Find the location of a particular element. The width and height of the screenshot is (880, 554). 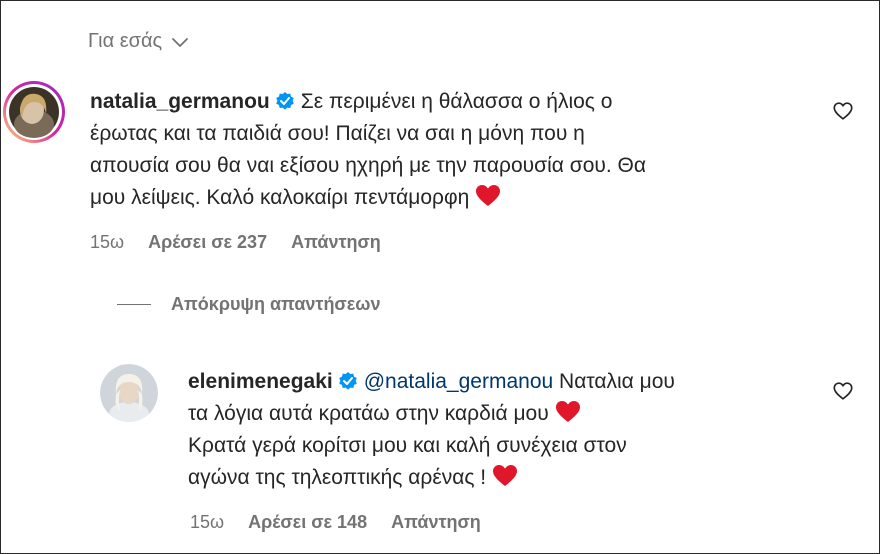

likes-count-button: Αρέσει σε 237 is located at coordinates (207, 242).